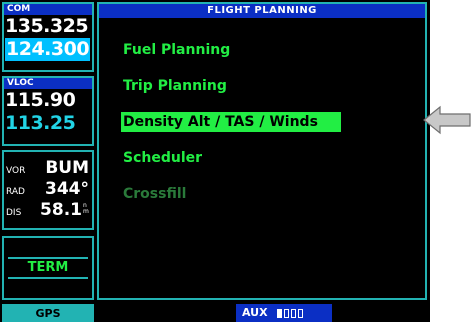 Image resolution: width=472 pixels, height=324 pixels. Describe the element at coordinates (48, 83) in the screenshot. I see `vloc-header: VLOC` at that location.